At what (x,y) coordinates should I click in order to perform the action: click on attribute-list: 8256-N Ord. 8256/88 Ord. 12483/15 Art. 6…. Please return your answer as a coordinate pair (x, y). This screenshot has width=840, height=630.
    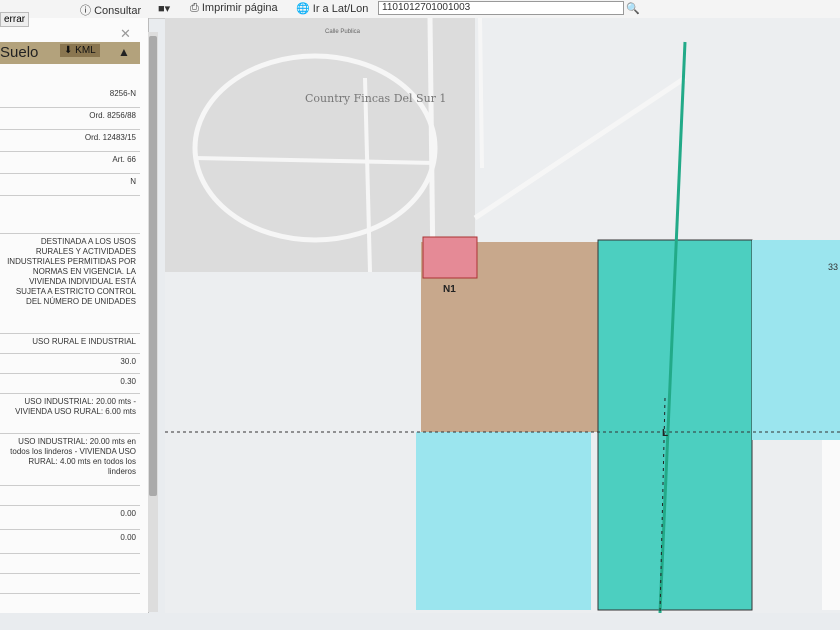
    Looking at the image, I should click on (70, 340).